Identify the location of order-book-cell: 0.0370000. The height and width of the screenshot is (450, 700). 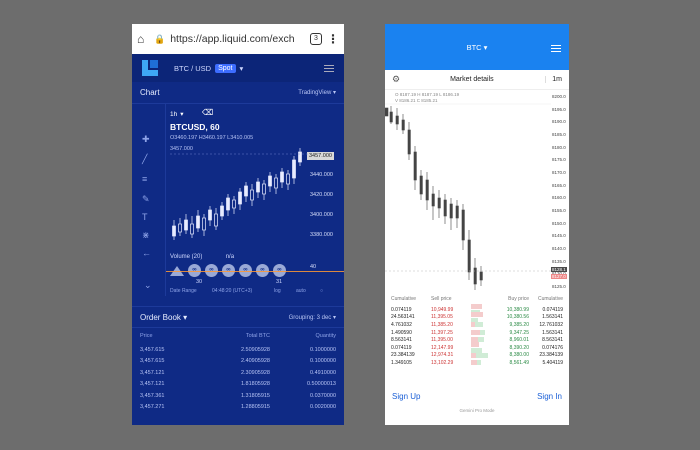
(323, 395).